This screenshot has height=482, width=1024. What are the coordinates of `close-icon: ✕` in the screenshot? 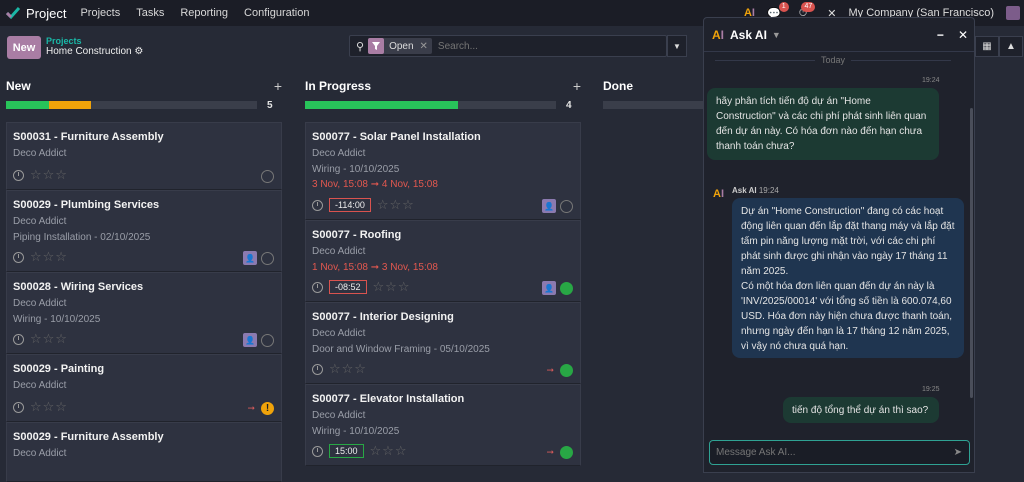 It's located at (963, 35).